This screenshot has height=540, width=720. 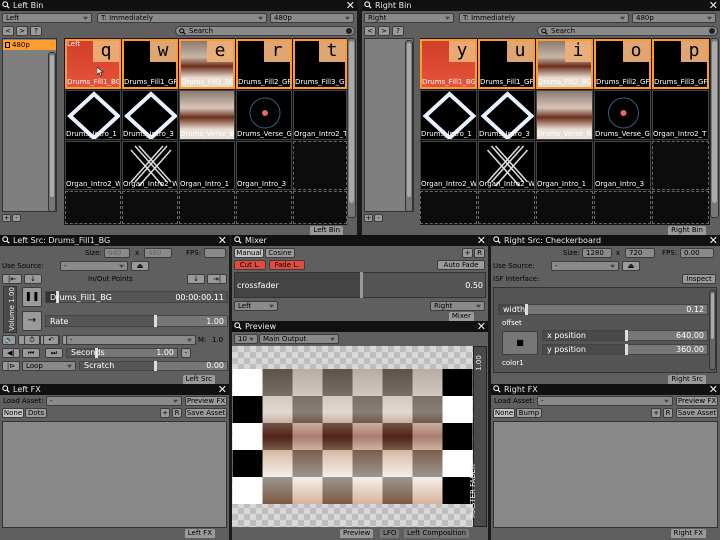 What do you see at coordinates (697, 413) in the screenshot?
I see `save-asset-button: Save Asset` at bounding box center [697, 413].